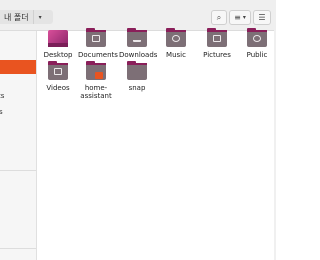 The height and width of the screenshot is (260, 320). Describe the element at coordinates (96, 92) in the screenshot. I see `file-label: home- assistant` at that location.